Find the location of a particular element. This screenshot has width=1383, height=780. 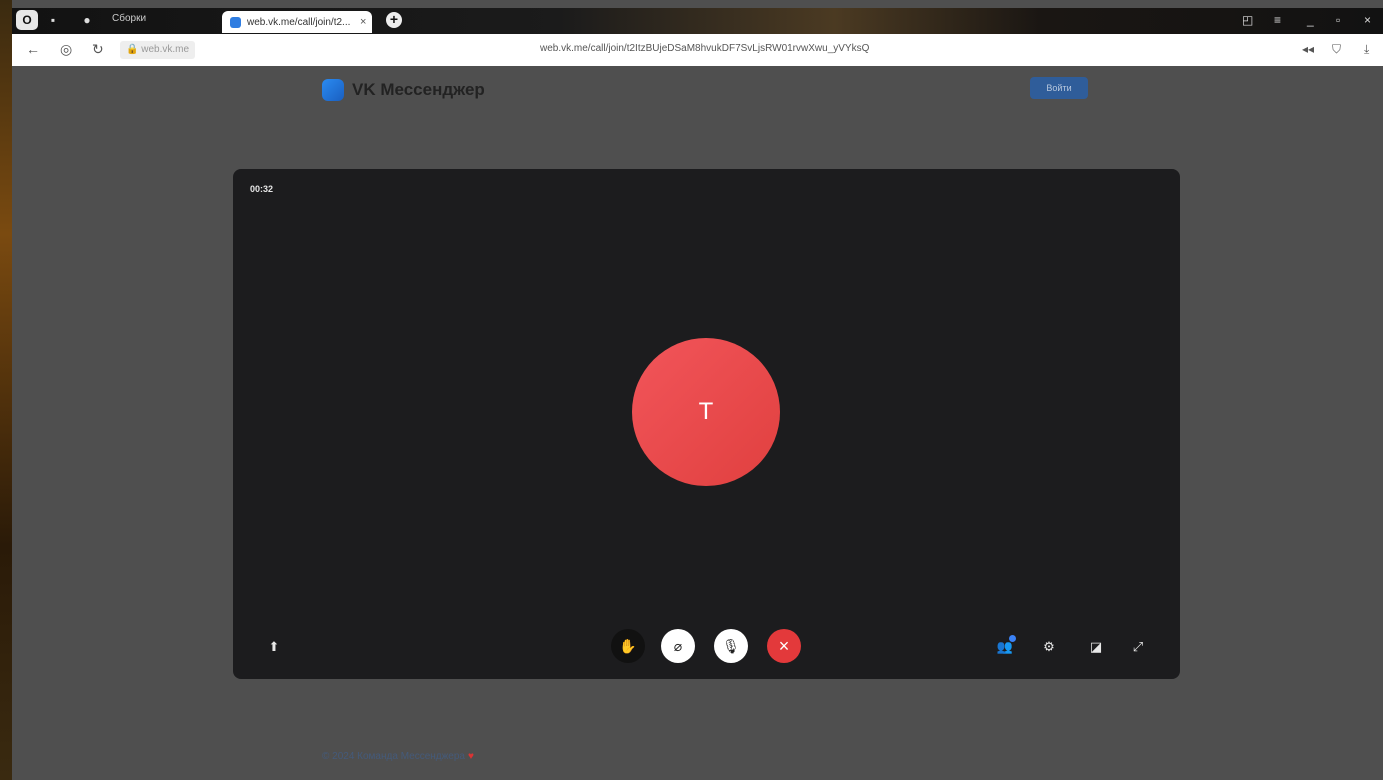

download-icon: ⤓ is located at coordinates (1366, 49).